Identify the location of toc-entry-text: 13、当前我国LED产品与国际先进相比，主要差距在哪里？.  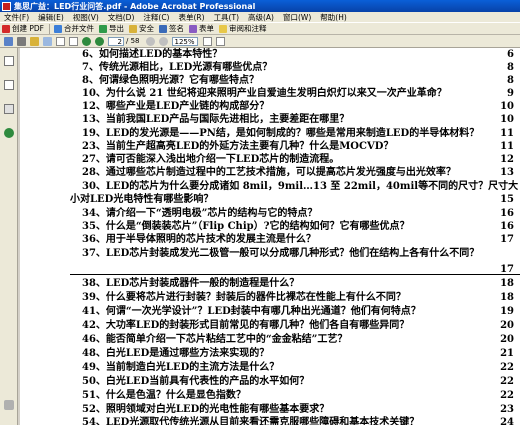
(216, 119).